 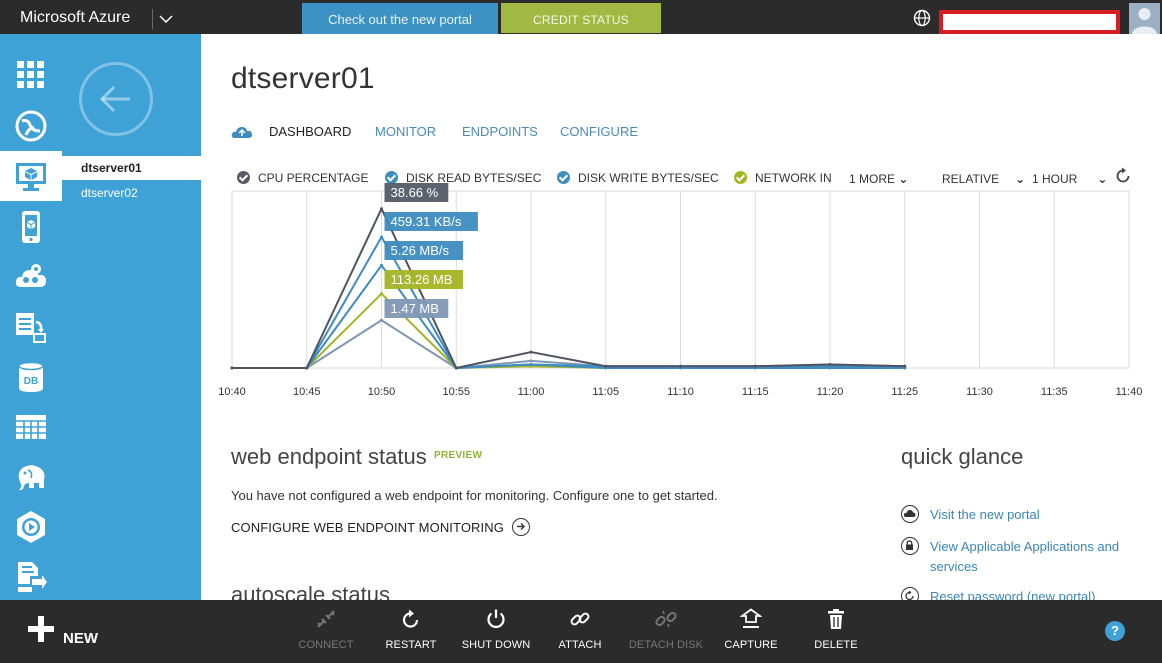 What do you see at coordinates (836, 619) in the screenshot?
I see `trash-icon` at bounding box center [836, 619].